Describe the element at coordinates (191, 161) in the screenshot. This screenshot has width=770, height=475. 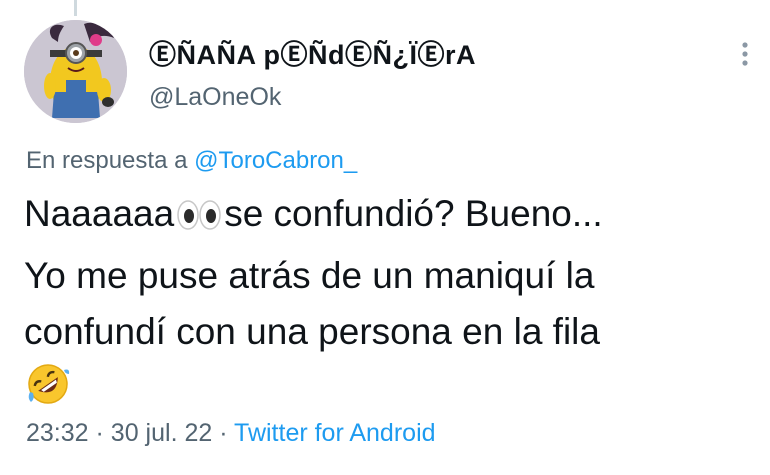
I see `reply-context: En respuesta a @ToroCabron_` at that location.